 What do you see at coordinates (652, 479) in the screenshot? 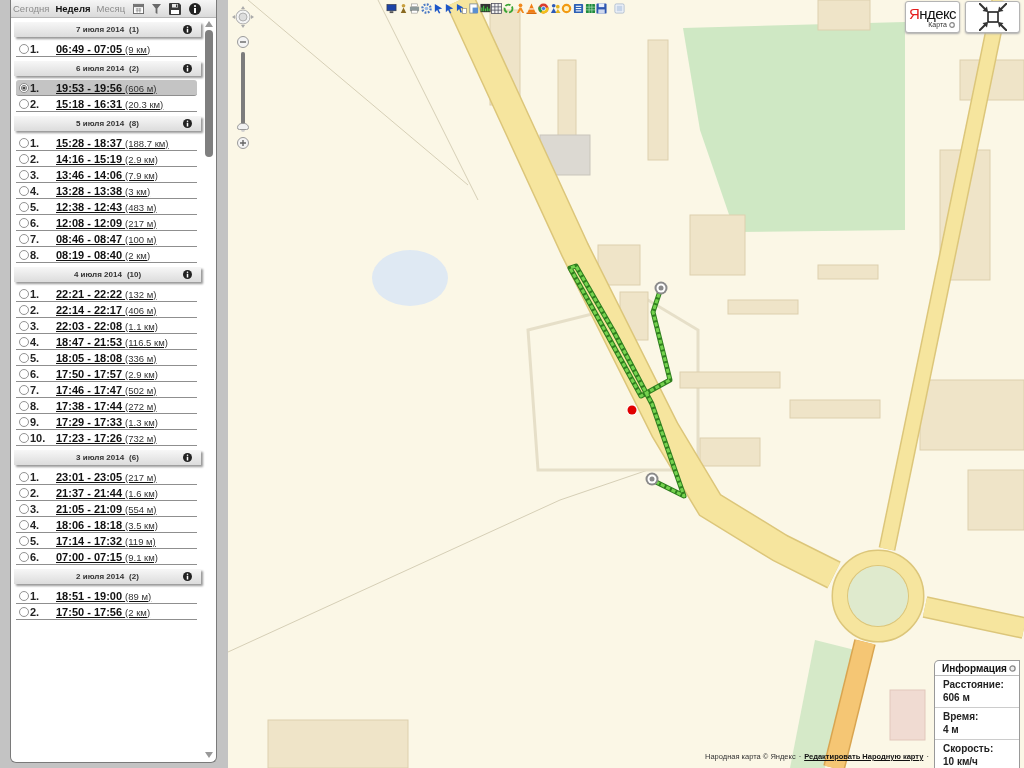
I see `end-marker-icon` at bounding box center [652, 479].